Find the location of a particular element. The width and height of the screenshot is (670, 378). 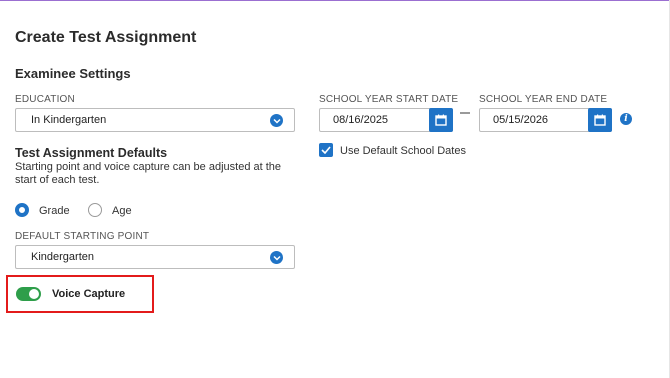

voice-capture-toggle is located at coordinates (28, 294).